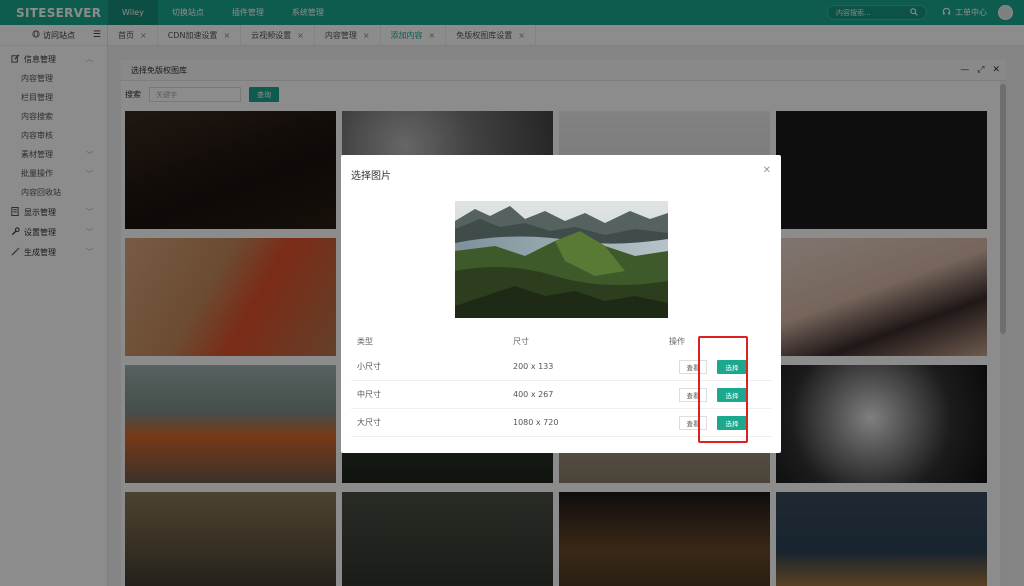  Describe the element at coordinates (369, 422) in the screenshot. I see `size-type: 大尺寸` at that location.